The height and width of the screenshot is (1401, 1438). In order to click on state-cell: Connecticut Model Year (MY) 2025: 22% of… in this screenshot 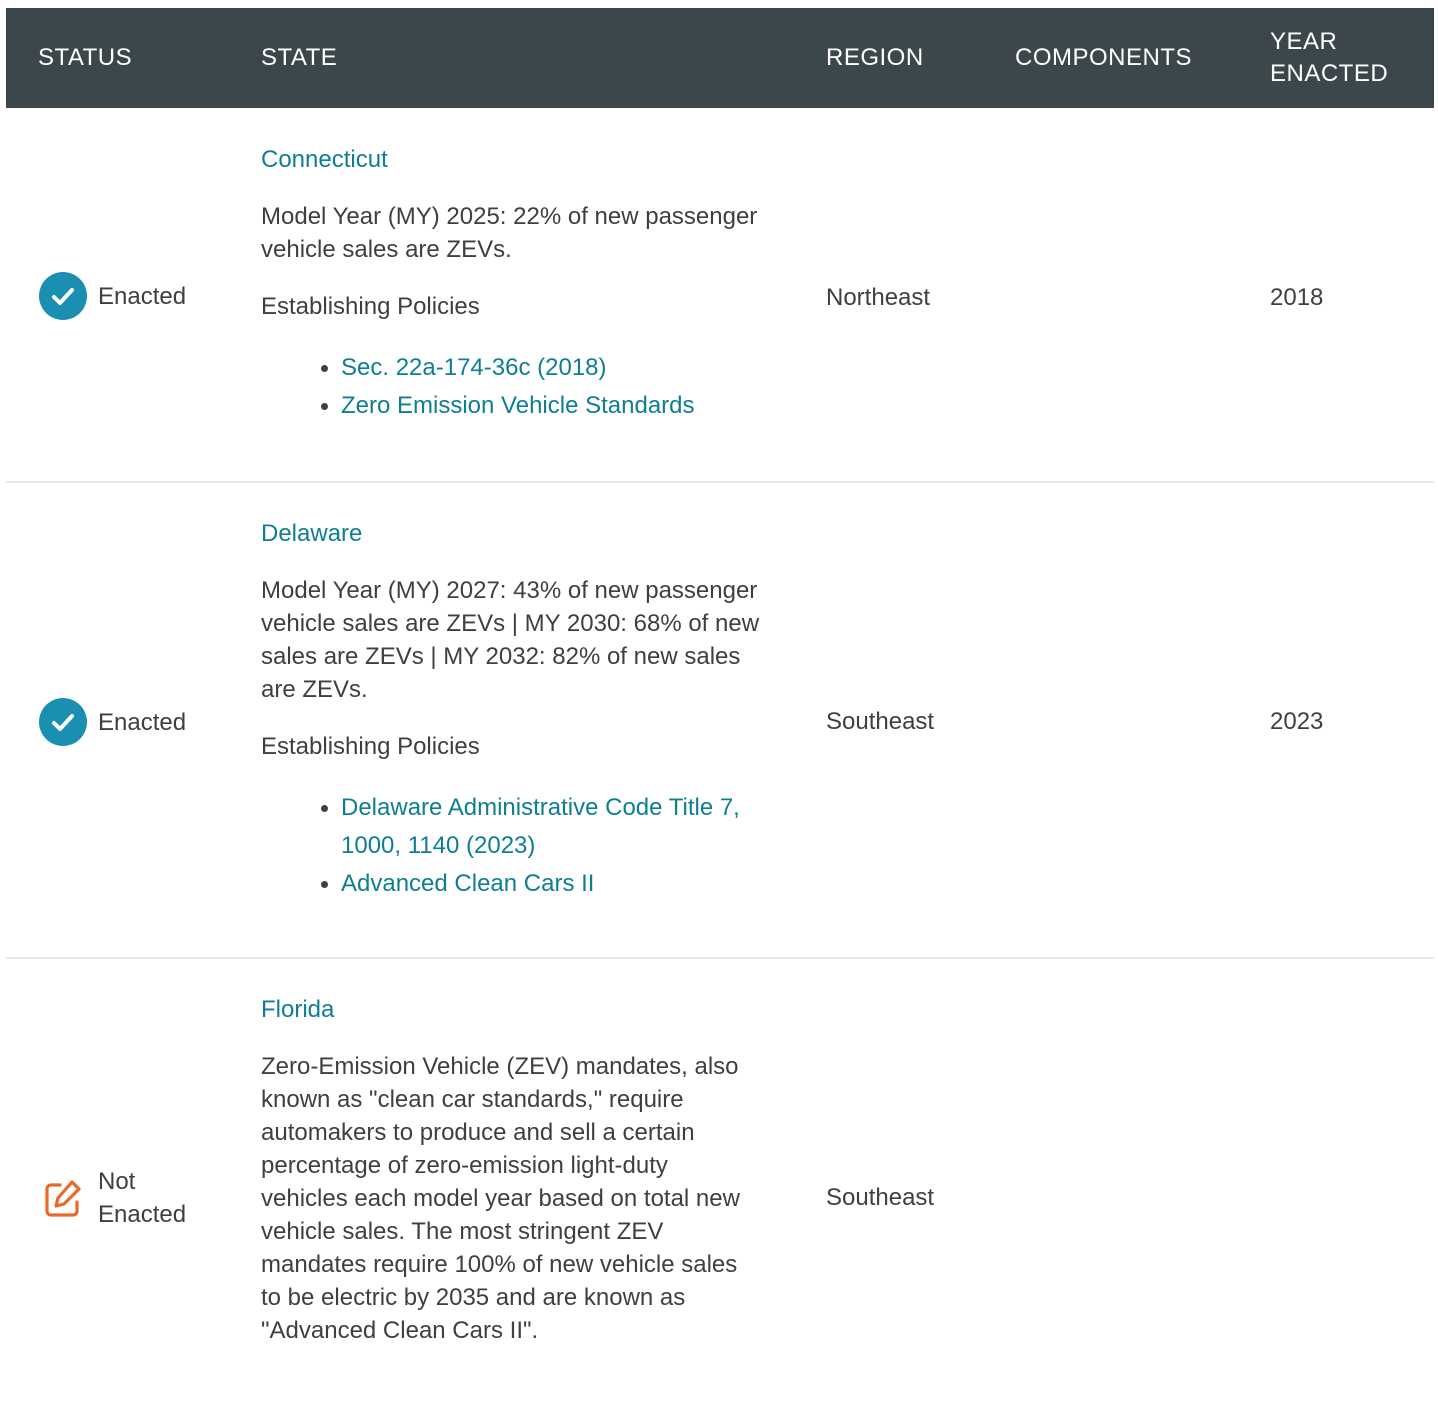, I will do `click(516, 284)`.